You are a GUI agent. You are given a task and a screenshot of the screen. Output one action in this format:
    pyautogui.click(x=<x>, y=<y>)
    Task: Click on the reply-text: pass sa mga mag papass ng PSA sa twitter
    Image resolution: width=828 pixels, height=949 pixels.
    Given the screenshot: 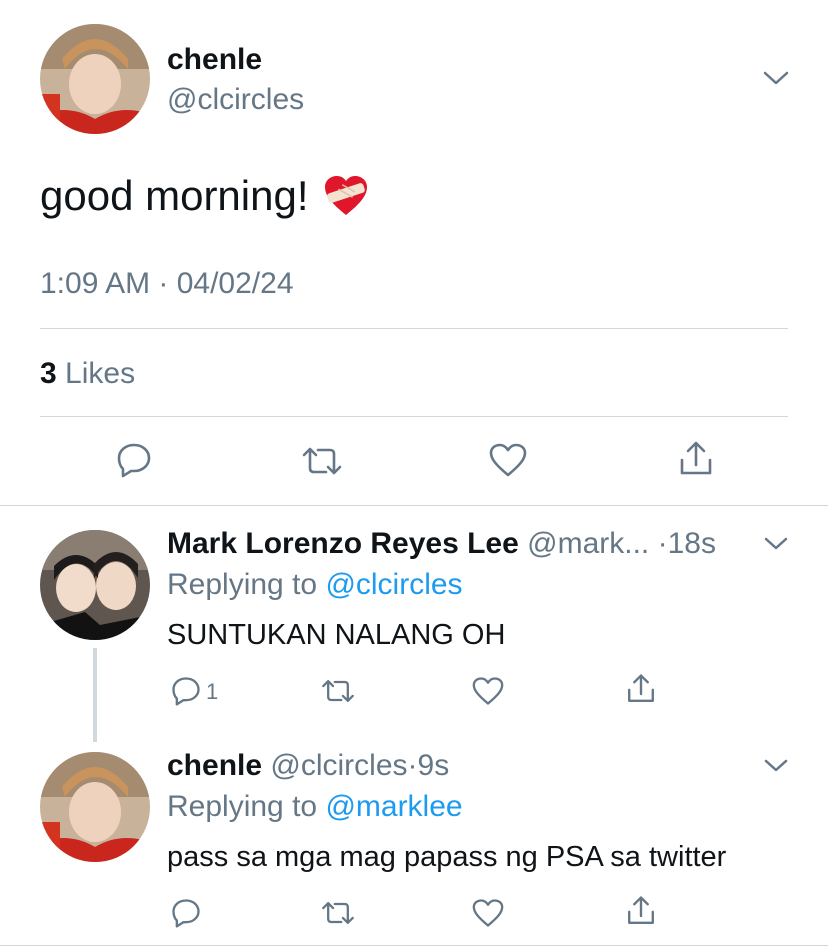 What is the action you would take?
    pyautogui.click(x=447, y=857)
    